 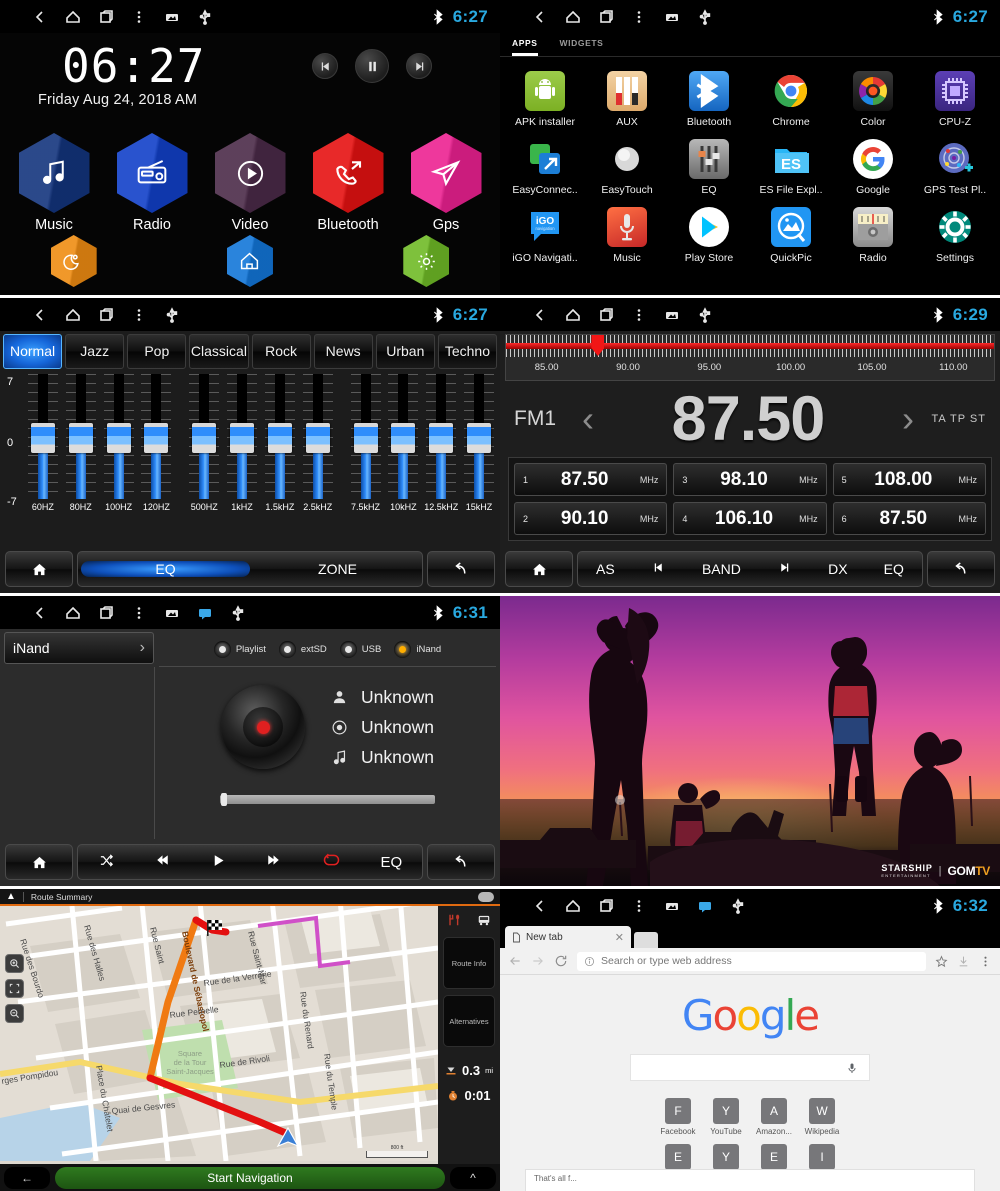 I want to click on shortcut-wikipedia: W Wikipedia, so click(x=822, y=1117).